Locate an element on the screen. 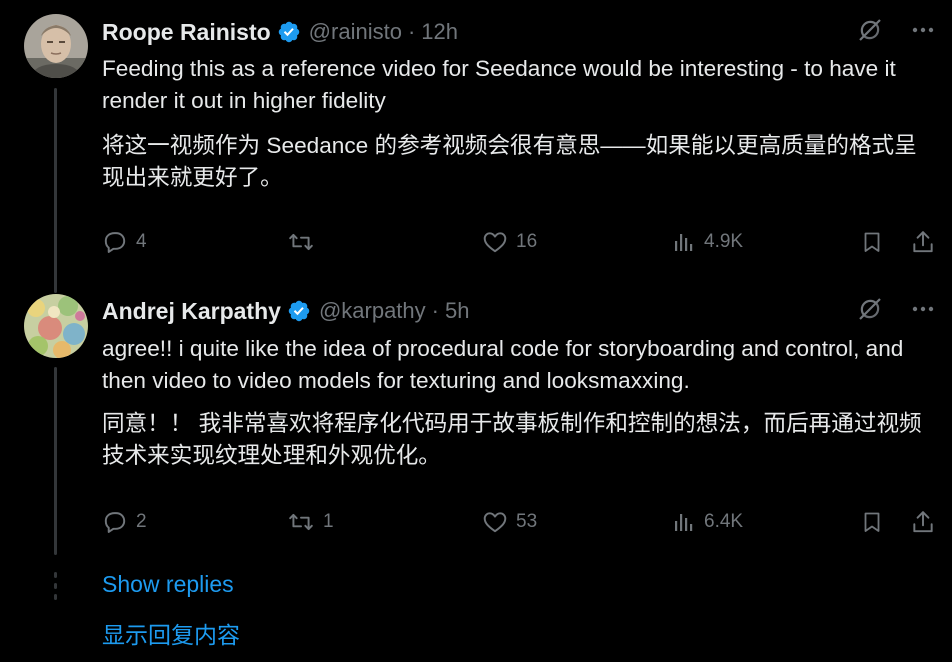  author-name: Andrej Karpathy is located at coordinates (191, 311).